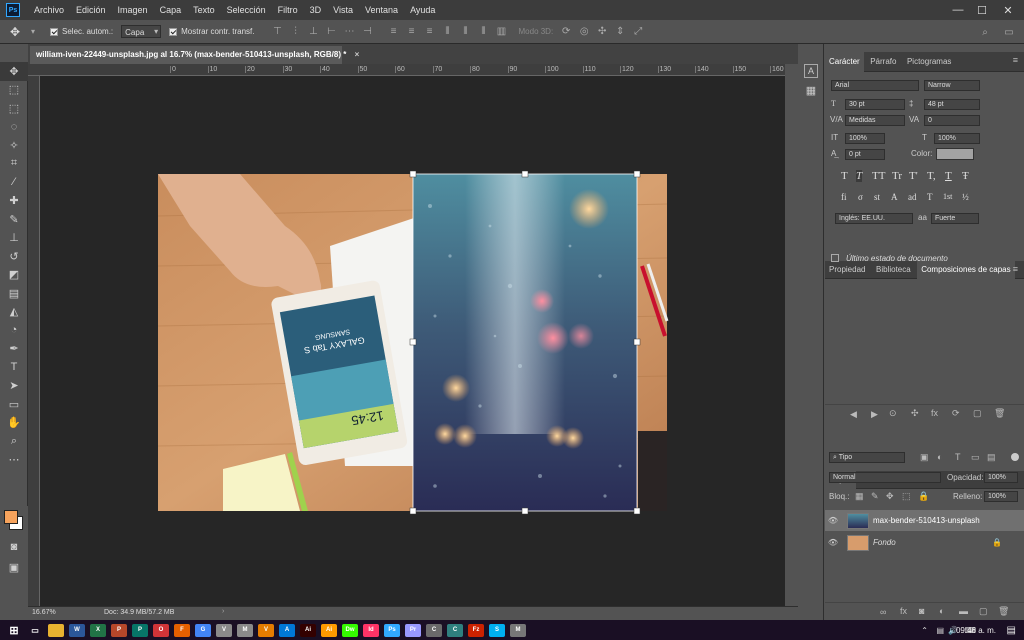  What do you see at coordinates (893, 270) in the screenshot?
I see `tab-bibliotecas: Biblioteca` at bounding box center [893, 270].